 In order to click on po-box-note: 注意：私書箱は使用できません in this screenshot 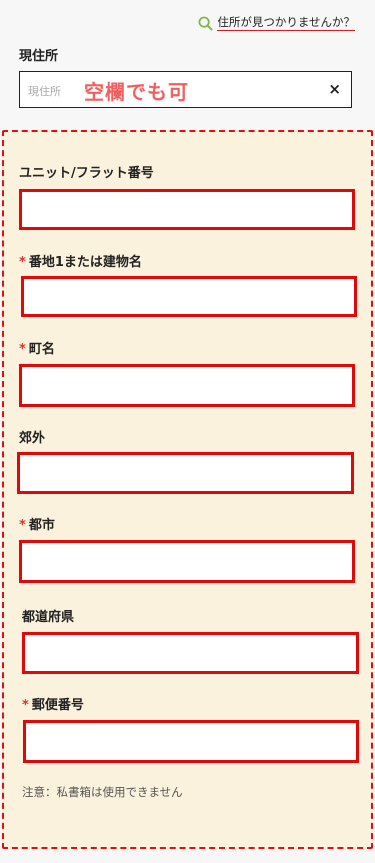, I will do `click(102, 792)`.